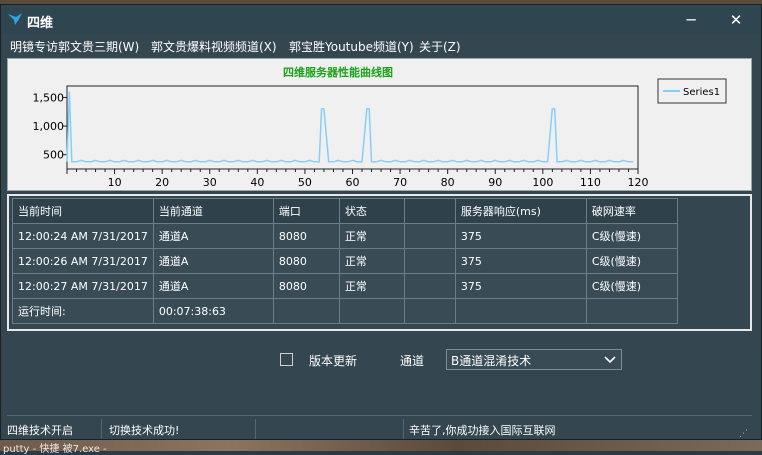 This screenshot has height=455, width=762. Describe the element at coordinates (351, 46) in the screenshot. I see `menu-item-youtube-channel: 郭宝胜Youtube频道(Y)` at that location.